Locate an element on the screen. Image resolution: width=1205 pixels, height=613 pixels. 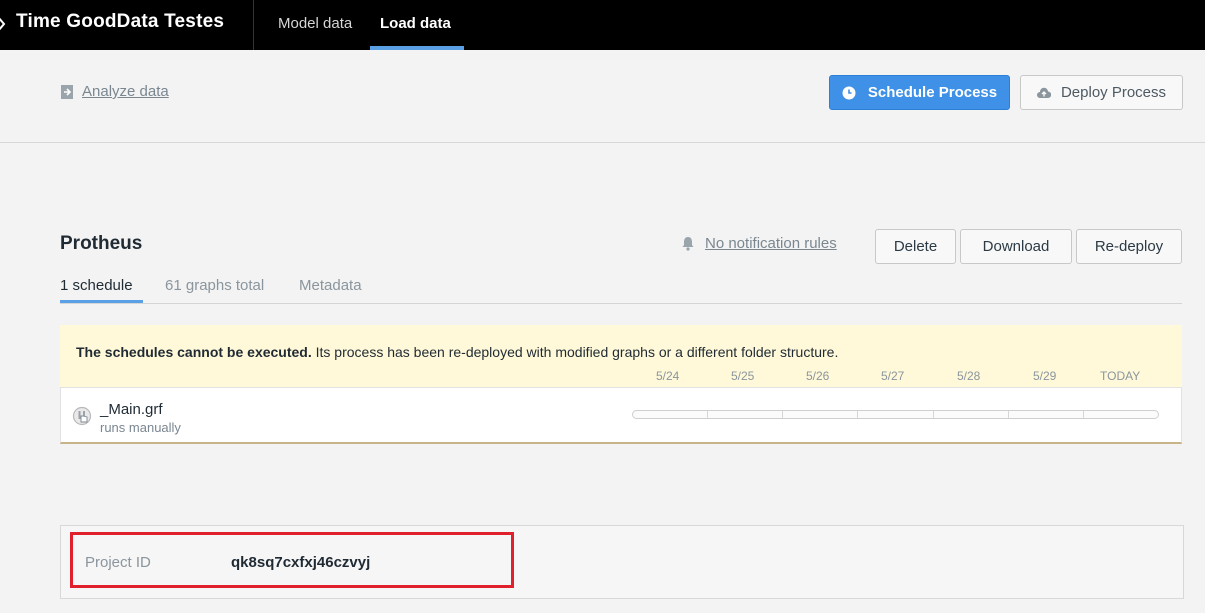
notification-rules-link: No notification rules is located at coordinates (759, 243).